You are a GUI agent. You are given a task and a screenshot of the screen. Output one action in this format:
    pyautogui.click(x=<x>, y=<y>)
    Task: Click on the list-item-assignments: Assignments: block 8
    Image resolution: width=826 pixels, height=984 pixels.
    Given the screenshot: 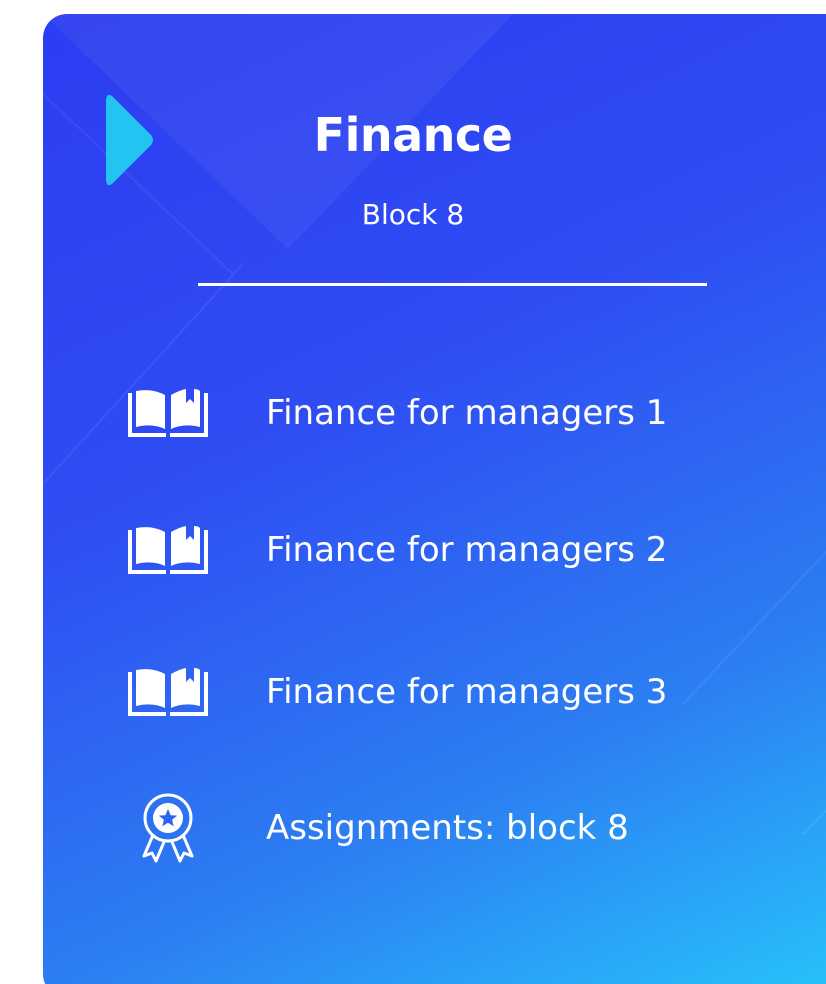 What is the action you would take?
    pyautogui.click(x=413, y=828)
    